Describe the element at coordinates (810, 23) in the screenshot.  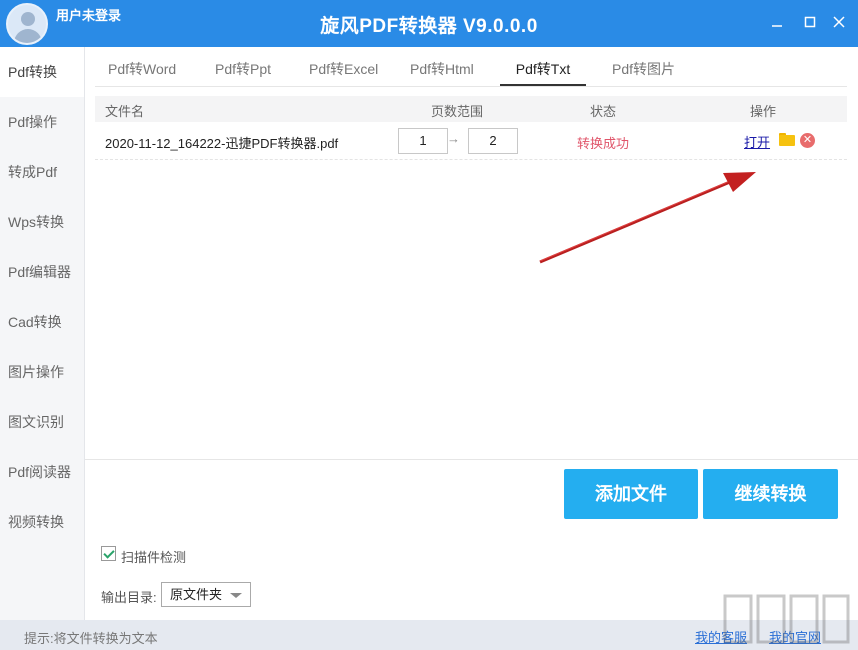
I see `maximize-icon` at that location.